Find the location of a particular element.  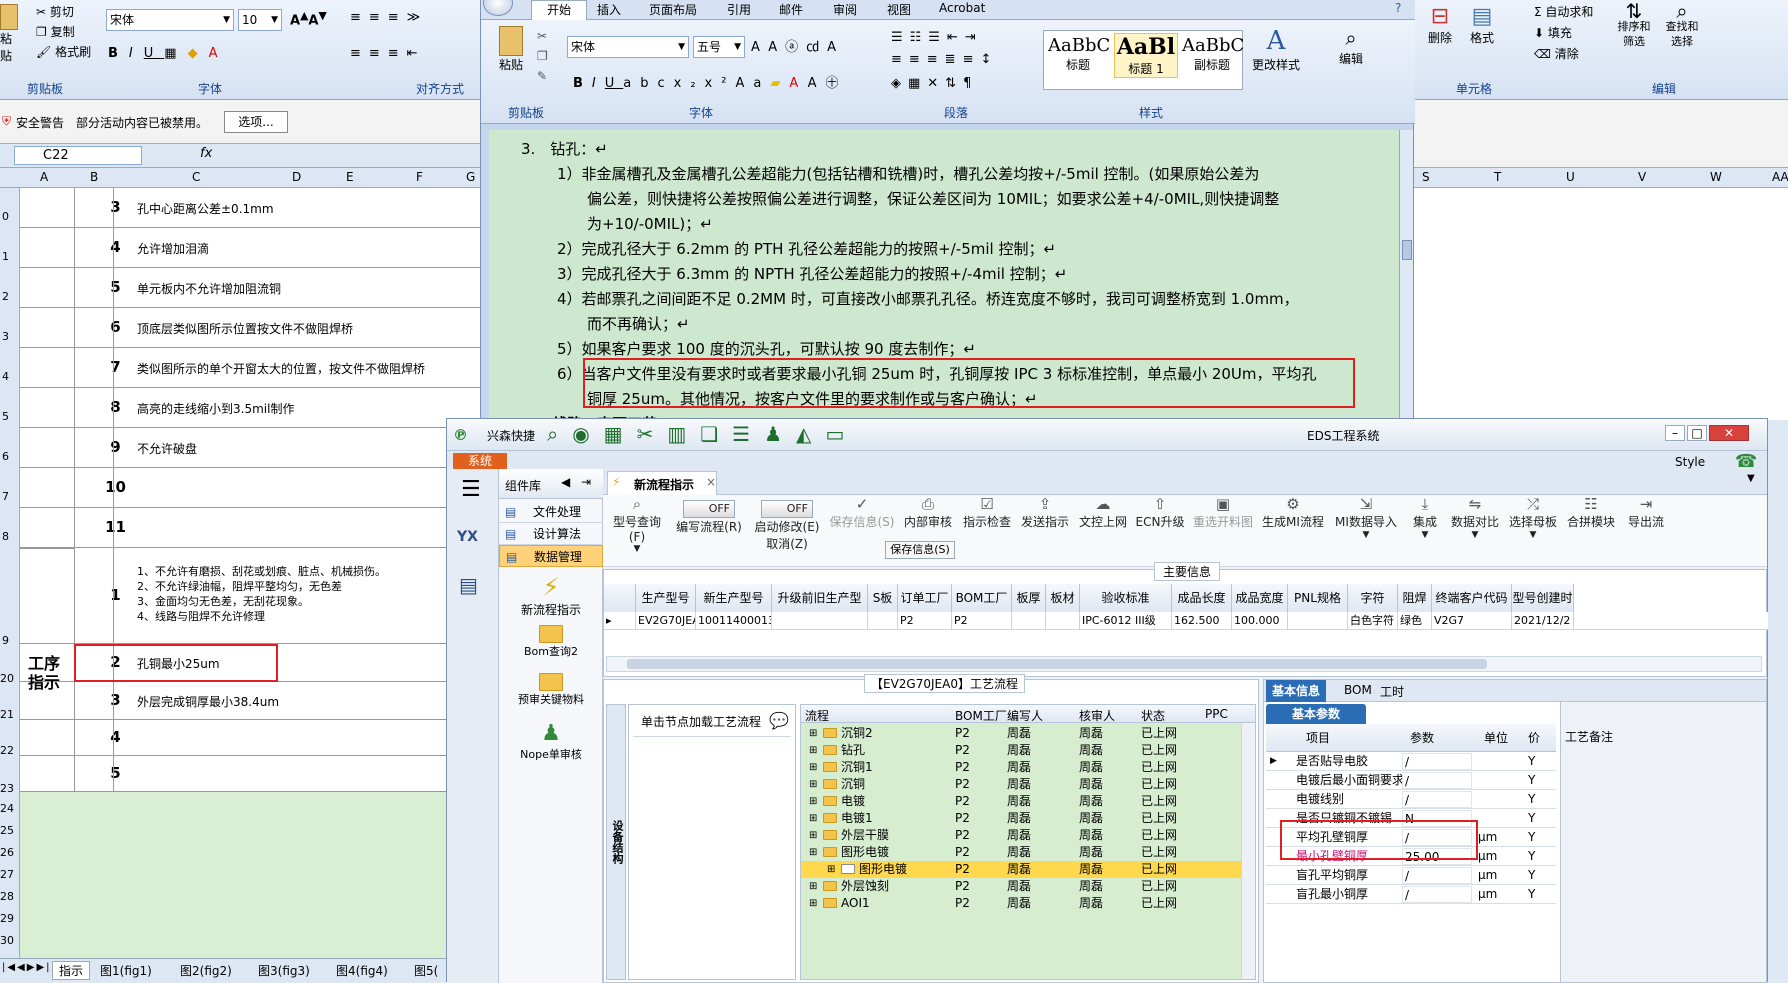

tree-row: ⊞ AOI1 P2 周磊 周磊 已上网 is located at coordinates (1028, 903).